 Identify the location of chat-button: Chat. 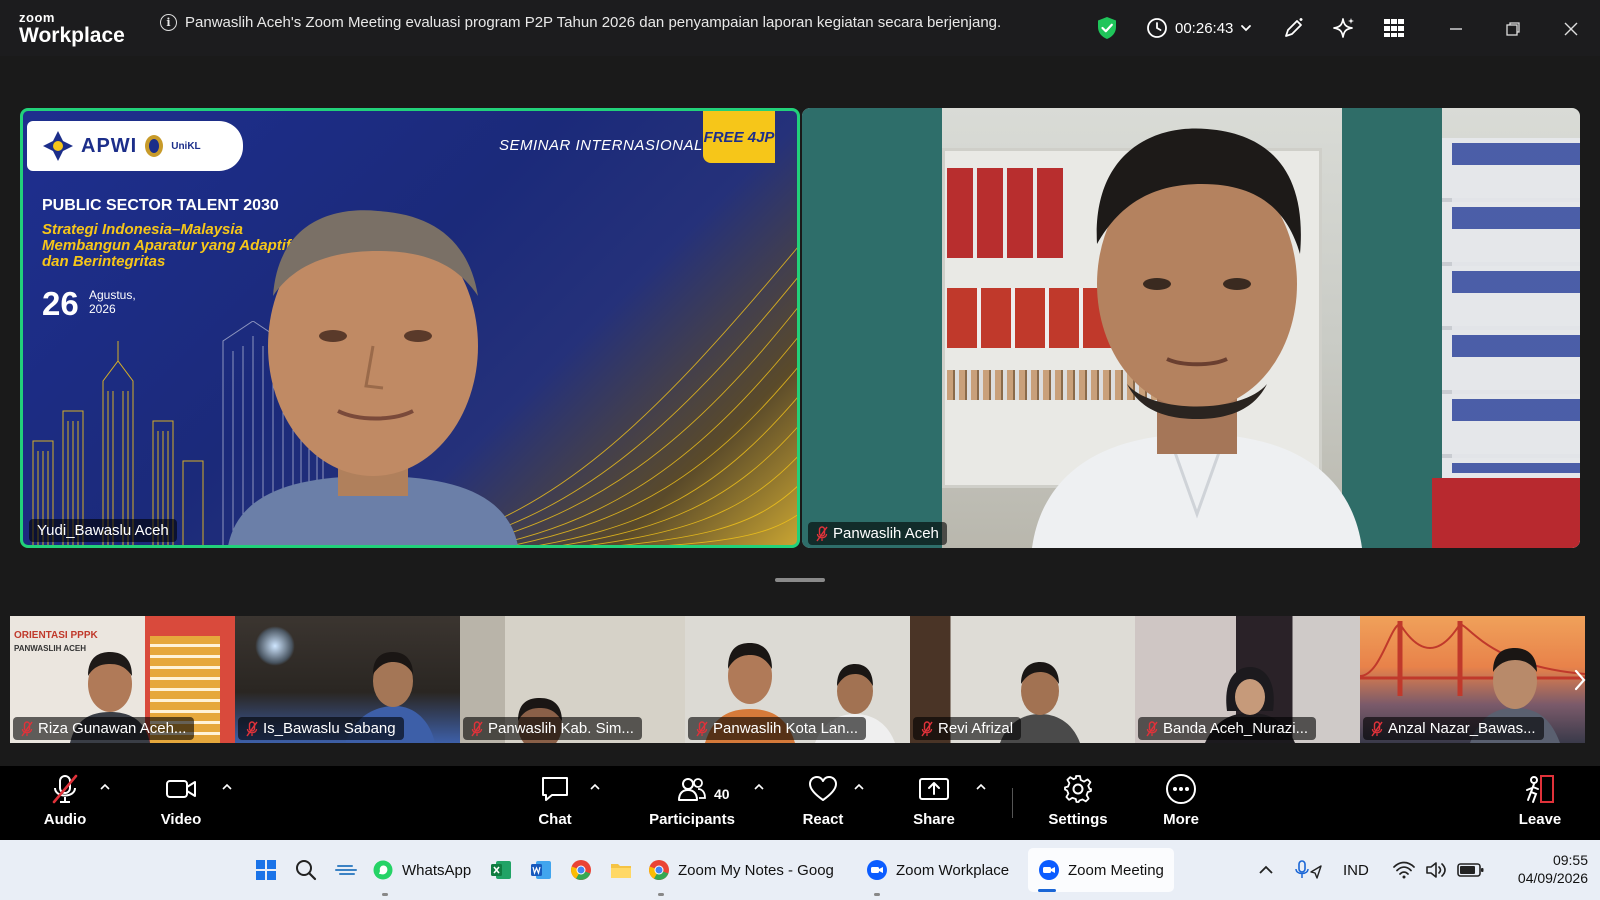
(555, 804).